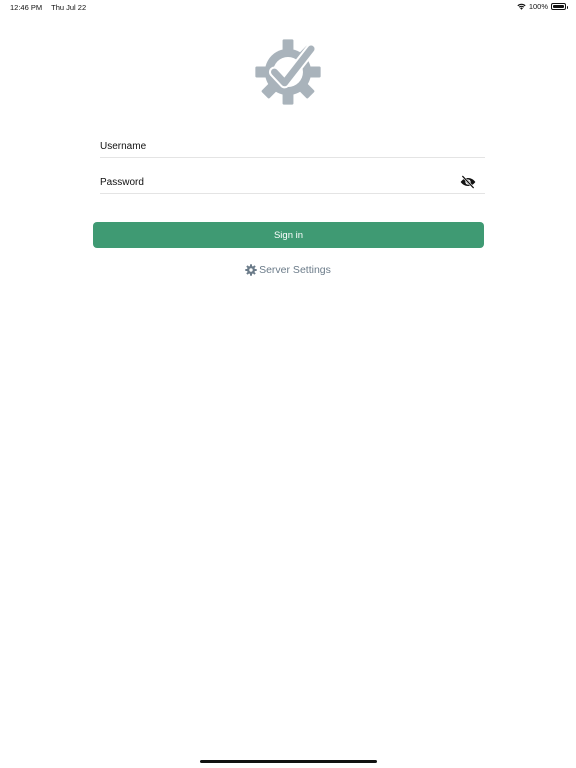 The height and width of the screenshot is (768, 576). I want to click on status-date: Thu Jul 22, so click(69, 7).